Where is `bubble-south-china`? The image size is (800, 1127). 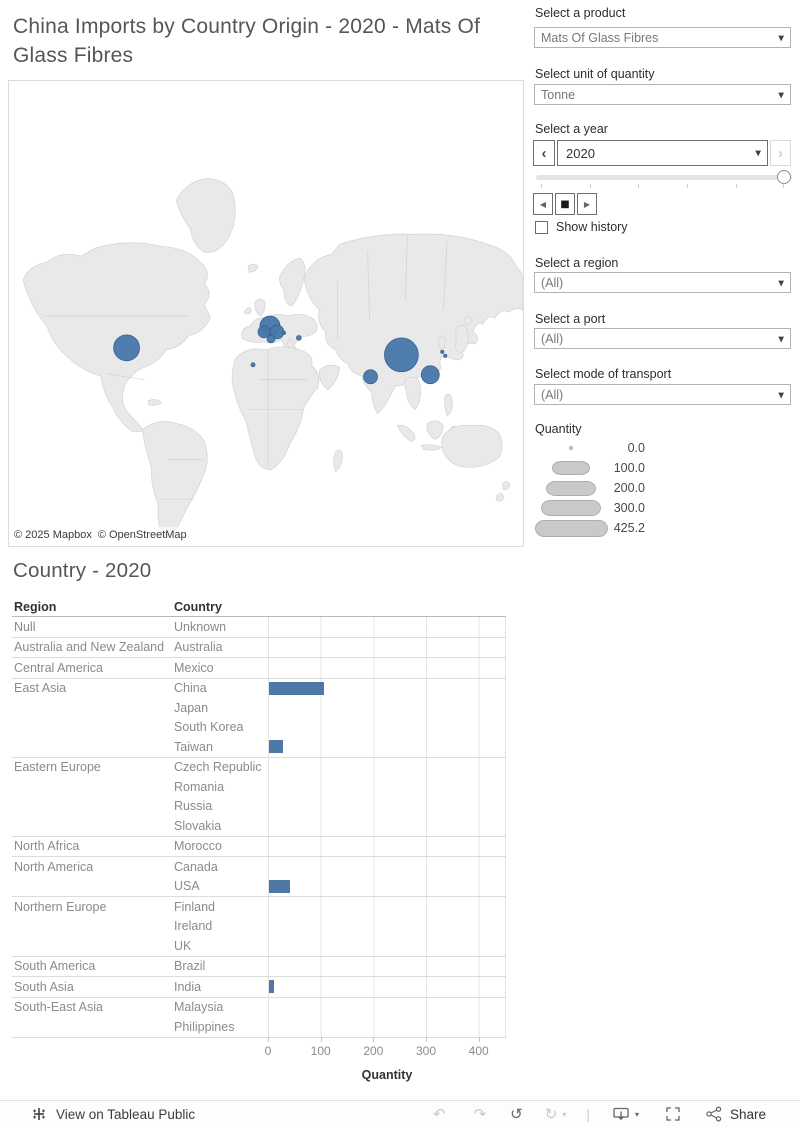 bubble-south-china is located at coordinates (430, 375).